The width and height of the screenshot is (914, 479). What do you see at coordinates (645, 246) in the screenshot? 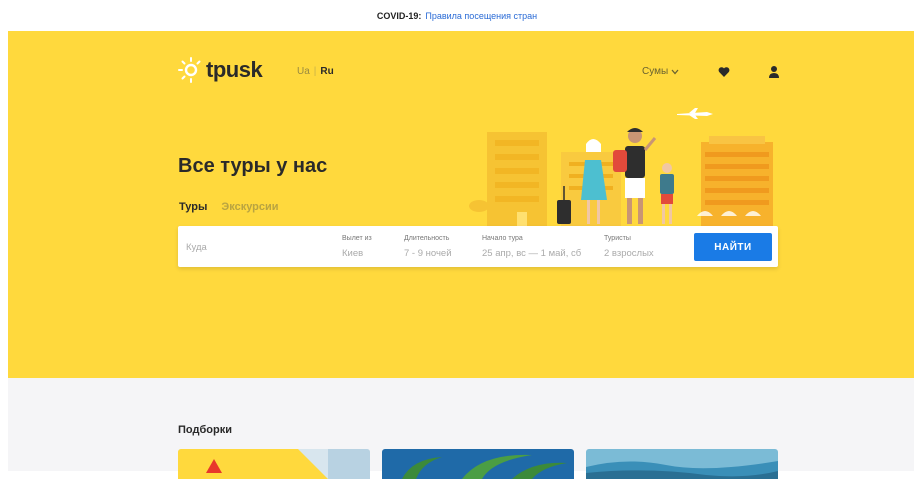
I see `tourists-field: Туристы 2 взрослых` at bounding box center [645, 246].